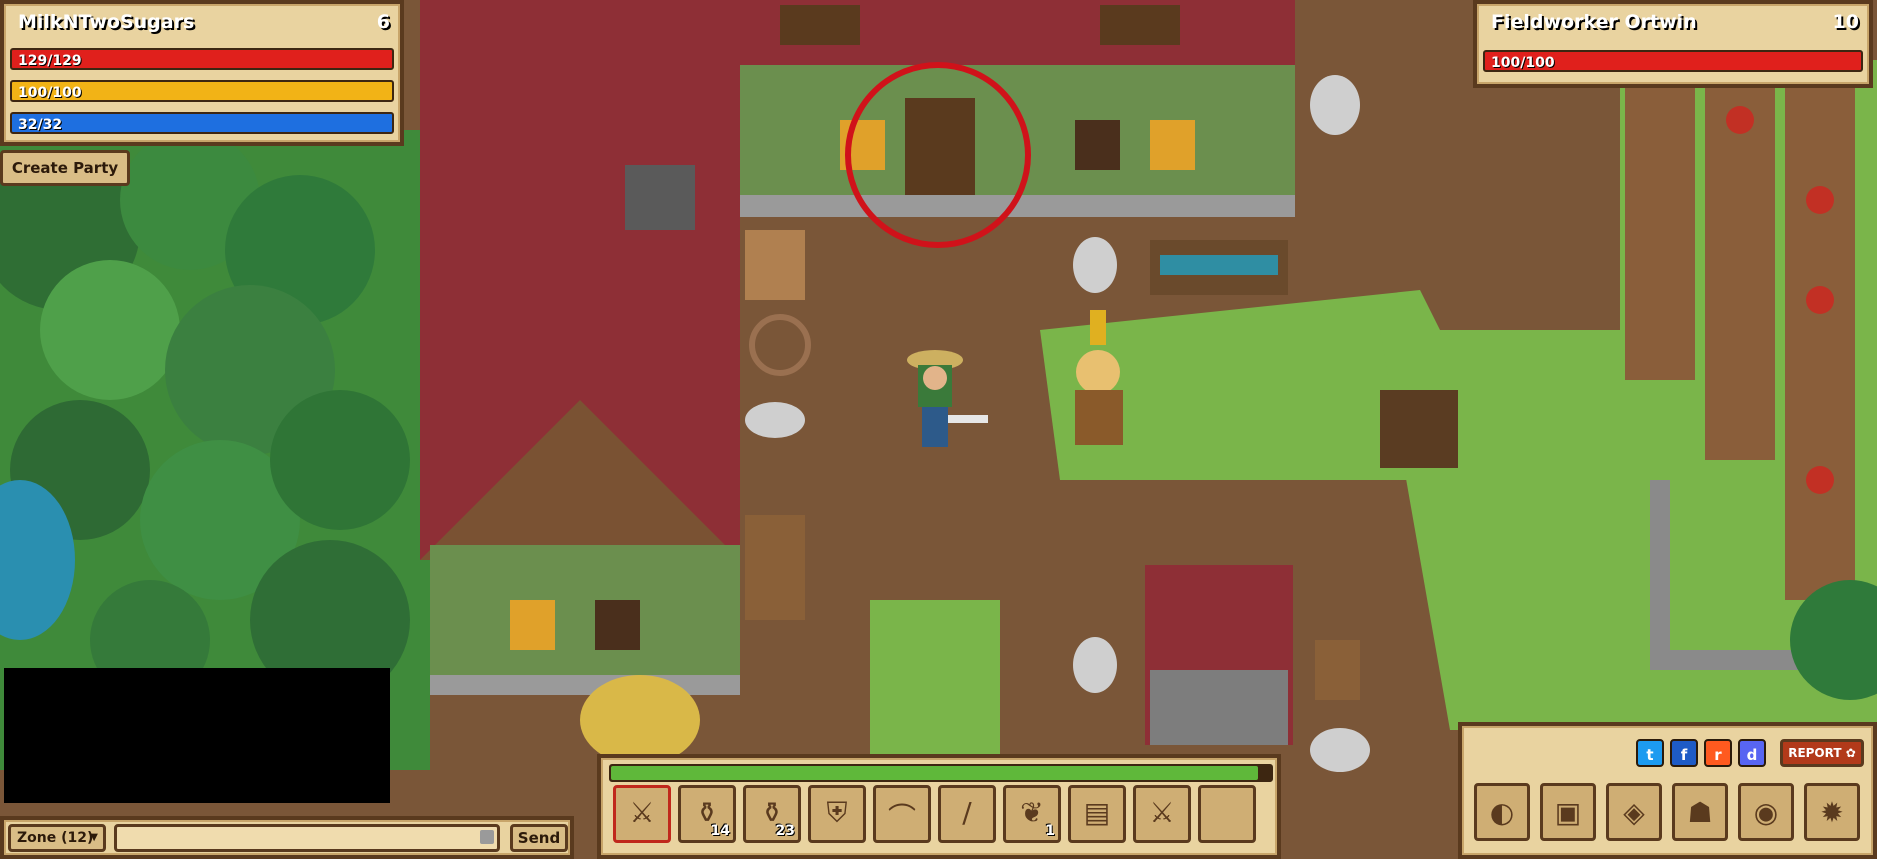  Describe the element at coordinates (1032, 814) in the screenshot. I see `hotbar-slot-7: ❦ 1` at that location.